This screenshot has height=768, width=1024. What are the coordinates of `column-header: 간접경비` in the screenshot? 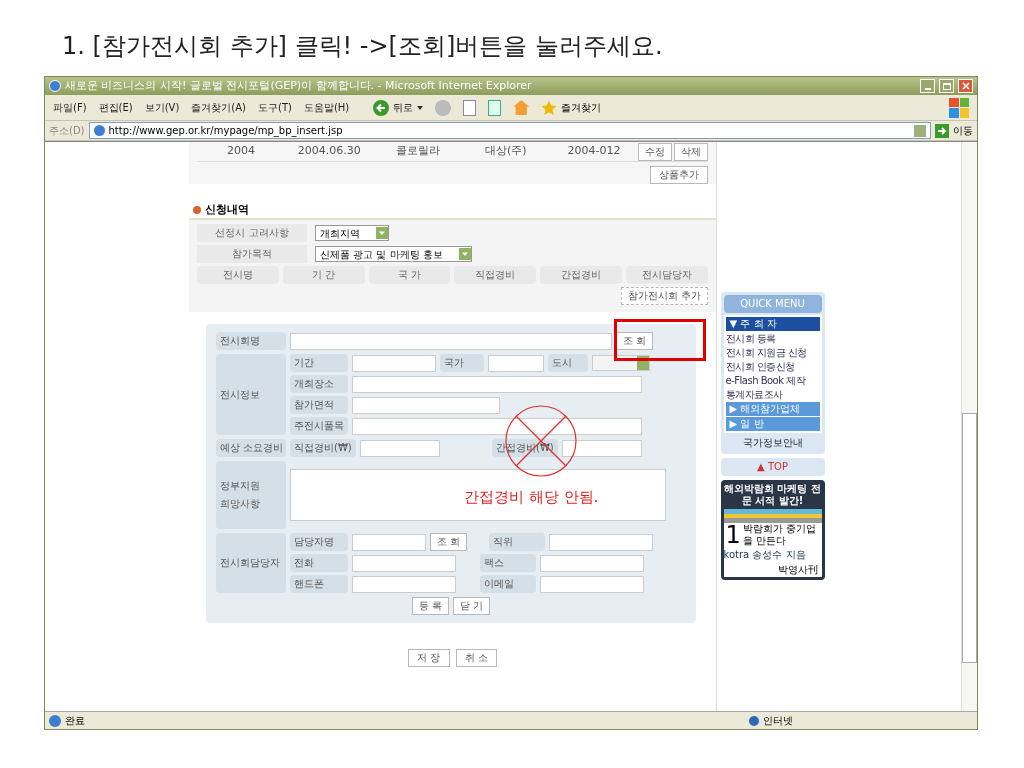 It's located at (581, 275).